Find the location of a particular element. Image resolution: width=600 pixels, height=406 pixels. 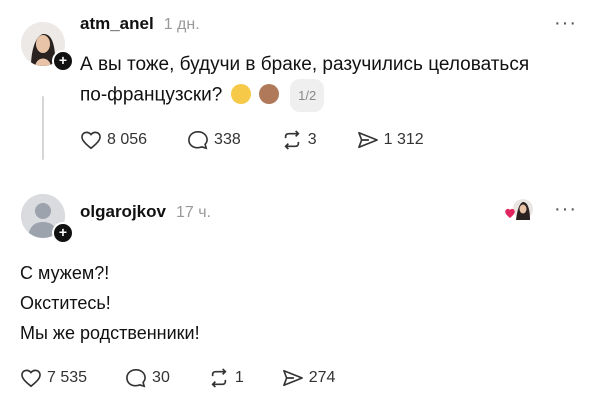

reply-line-3: Мы же родственники! is located at coordinates (110, 333).